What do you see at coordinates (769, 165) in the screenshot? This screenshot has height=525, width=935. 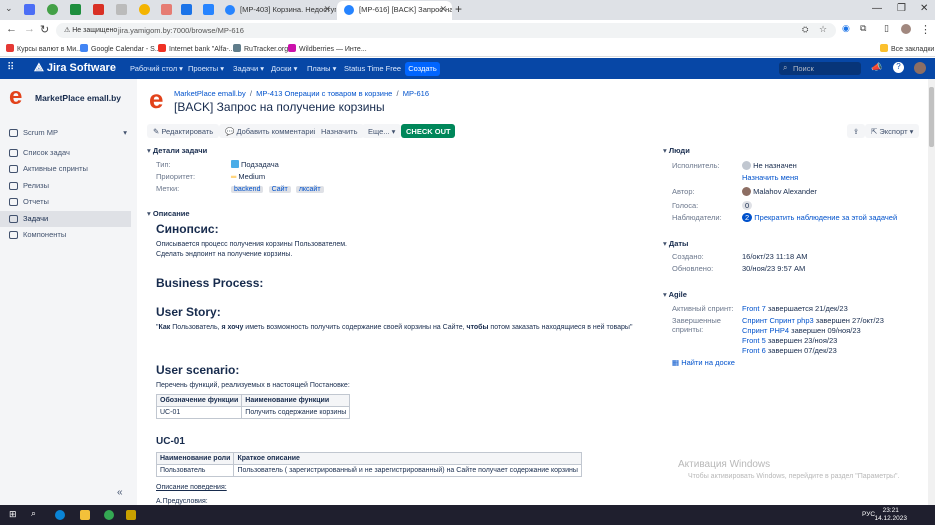 I see `assignee-value: Не назначен` at bounding box center [769, 165].